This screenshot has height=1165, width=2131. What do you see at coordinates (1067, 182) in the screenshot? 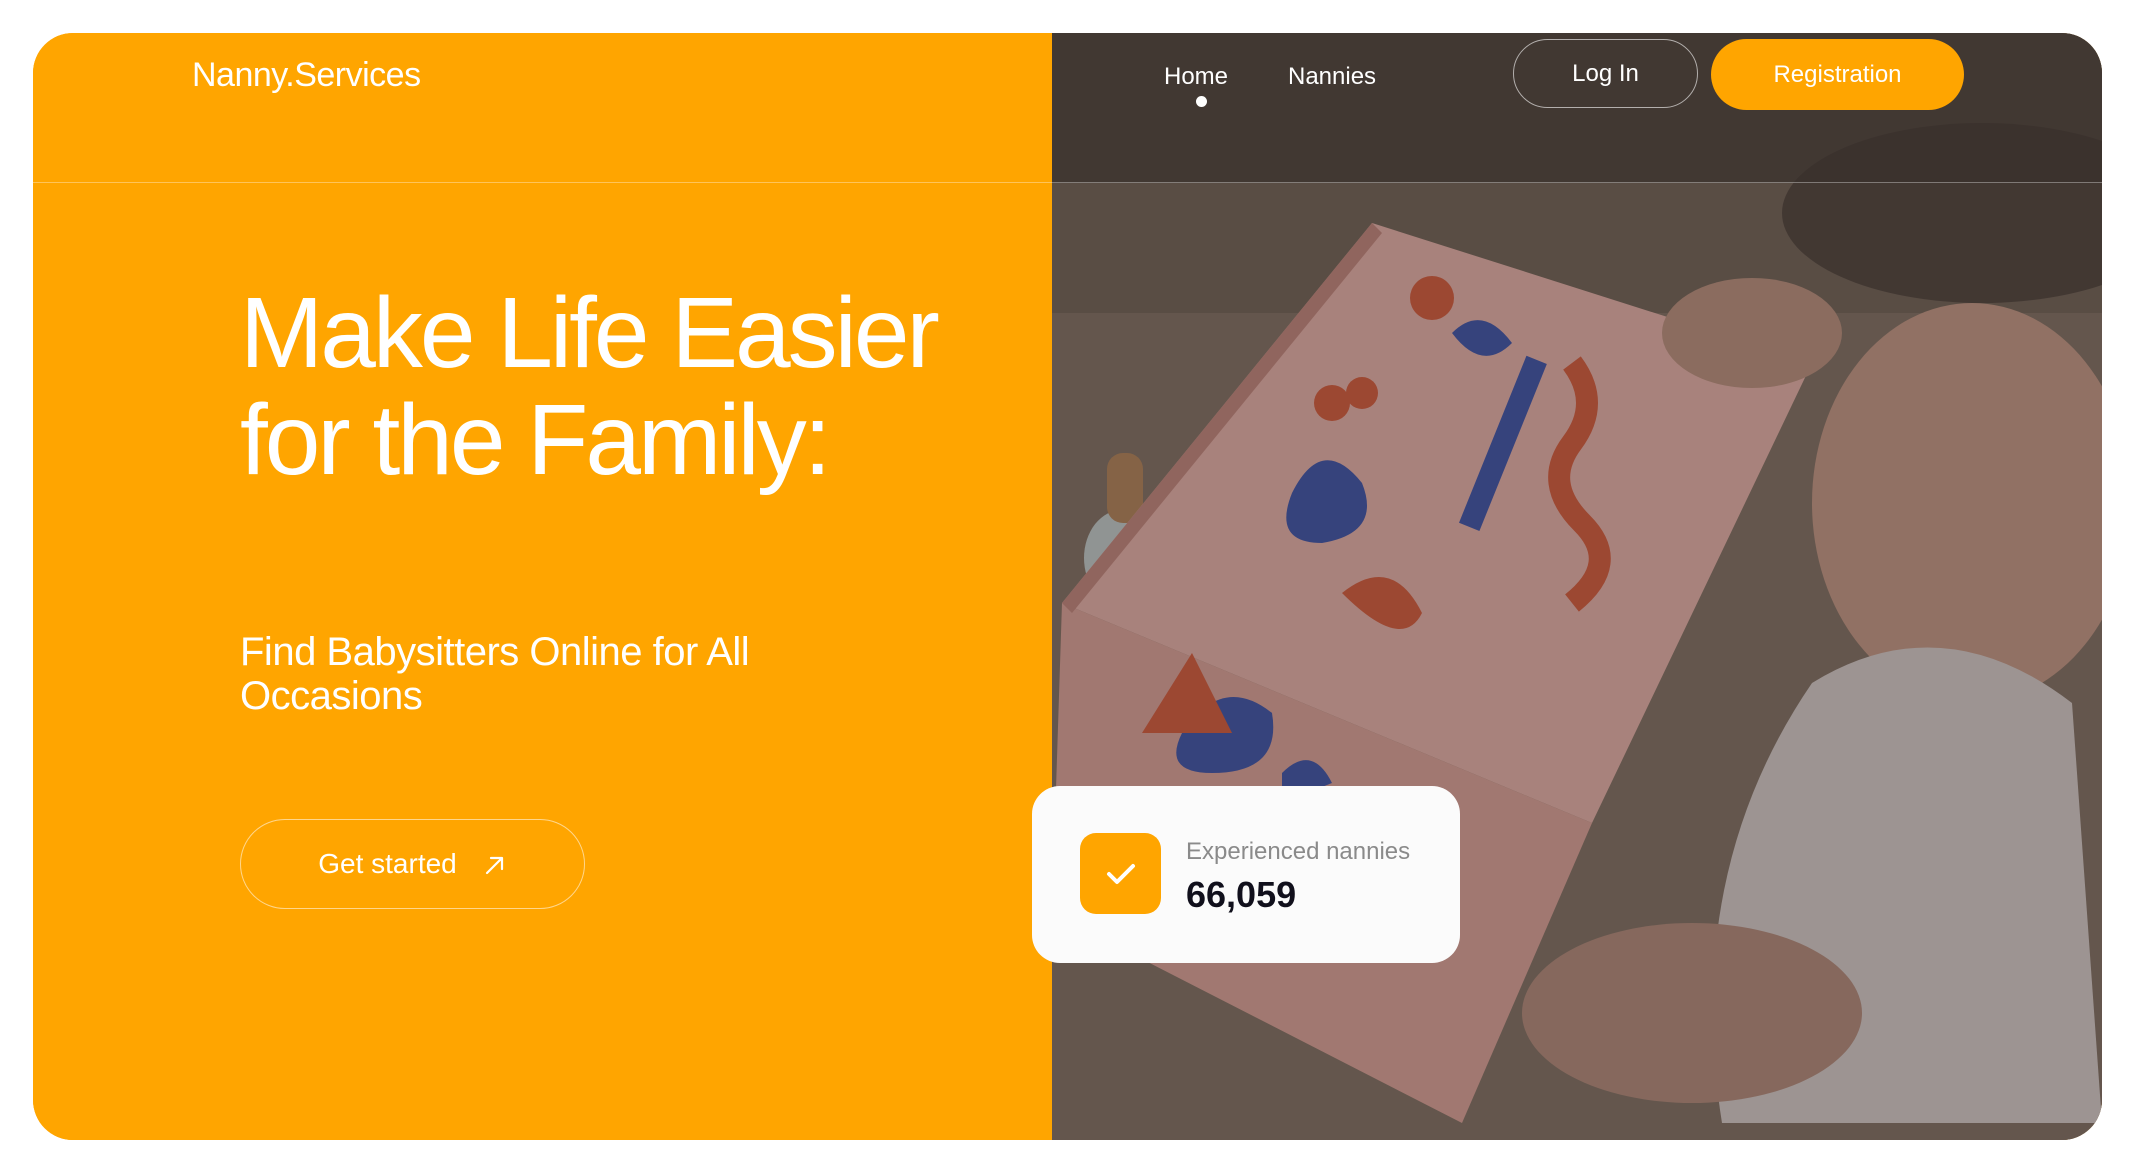
I see `header-divider` at bounding box center [1067, 182].